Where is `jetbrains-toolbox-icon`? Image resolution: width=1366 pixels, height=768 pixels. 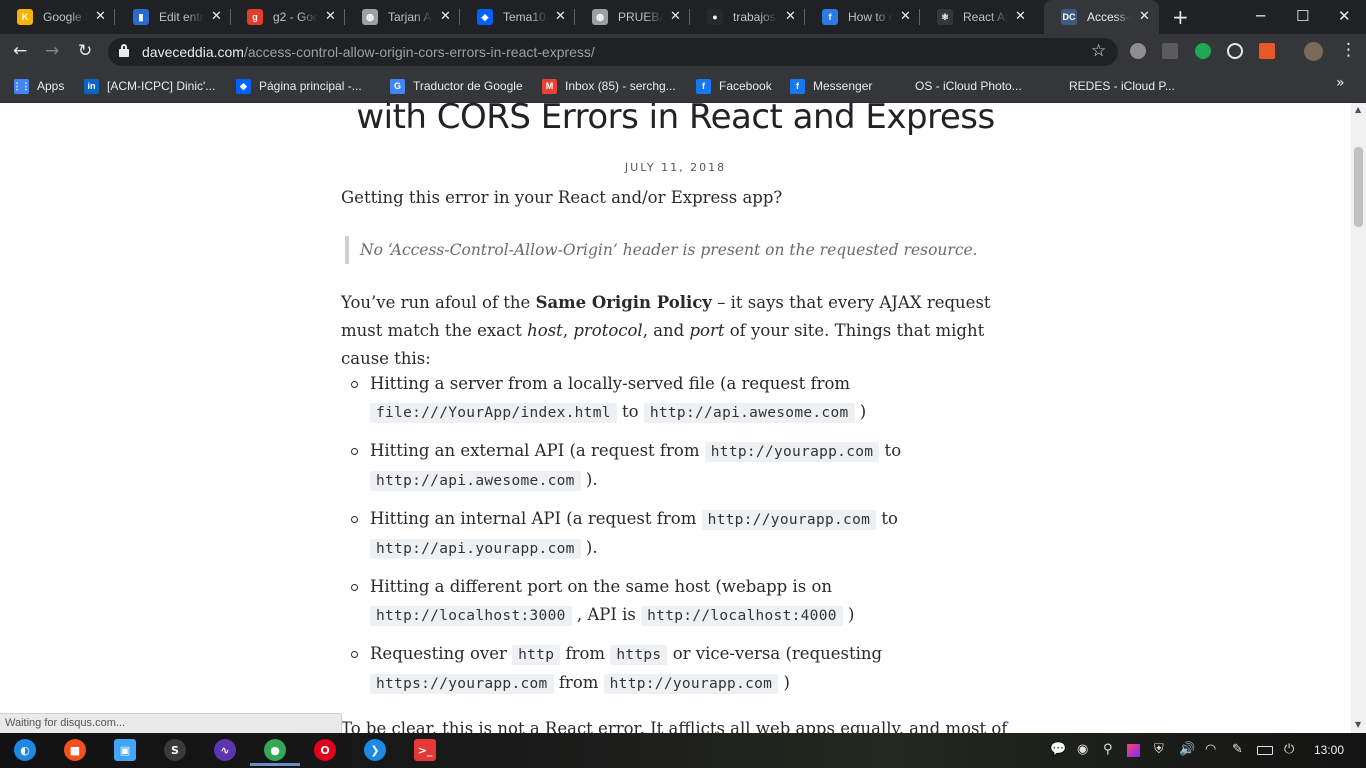
jetbrains-toolbox-icon is located at coordinates (1133, 750).